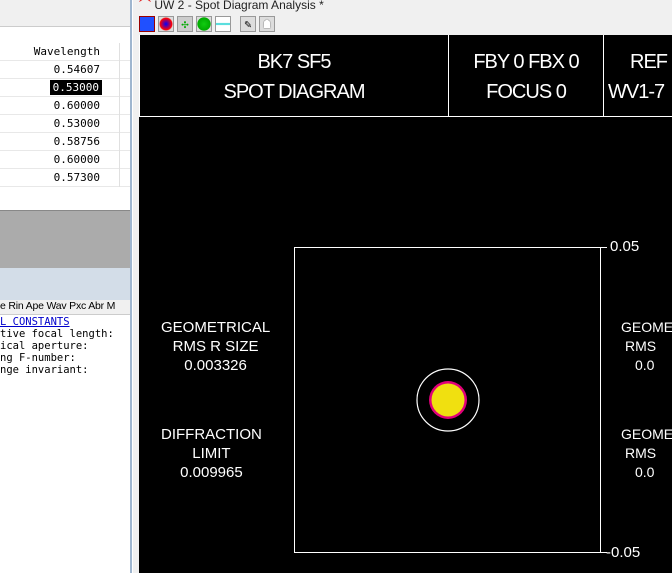 Image resolution: width=672 pixels, height=573 pixels. What do you see at coordinates (145, 6) in the screenshot?
I see `app-icon: ⌒` at bounding box center [145, 6].